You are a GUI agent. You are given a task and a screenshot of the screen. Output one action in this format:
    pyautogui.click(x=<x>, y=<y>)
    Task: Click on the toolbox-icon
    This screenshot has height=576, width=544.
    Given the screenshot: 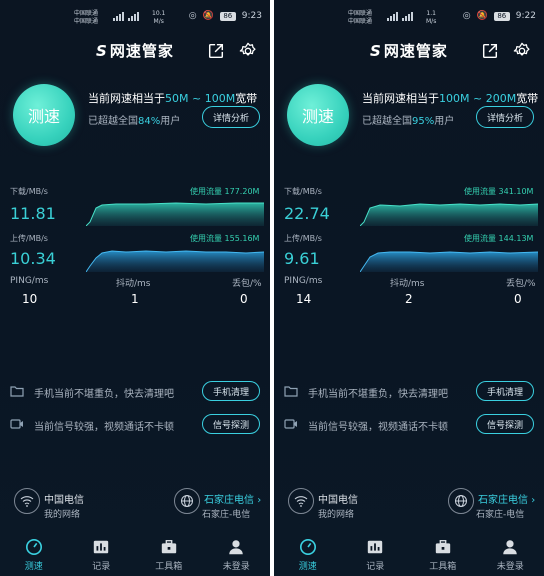 What is the action you would take?
    pyautogui.click(x=168, y=547)
    